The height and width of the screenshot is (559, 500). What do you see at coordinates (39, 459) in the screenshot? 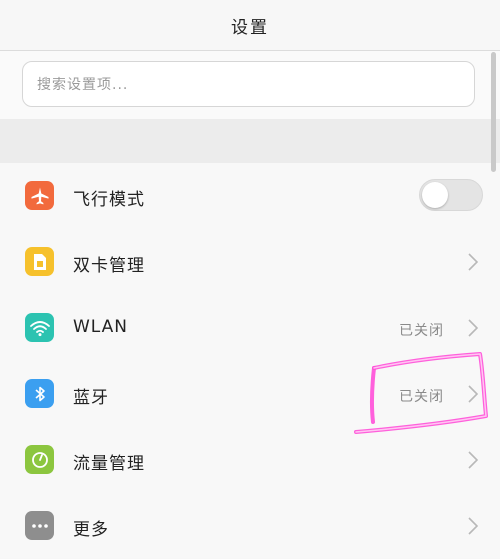
I see `data-usage-icon` at bounding box center [39, 459].